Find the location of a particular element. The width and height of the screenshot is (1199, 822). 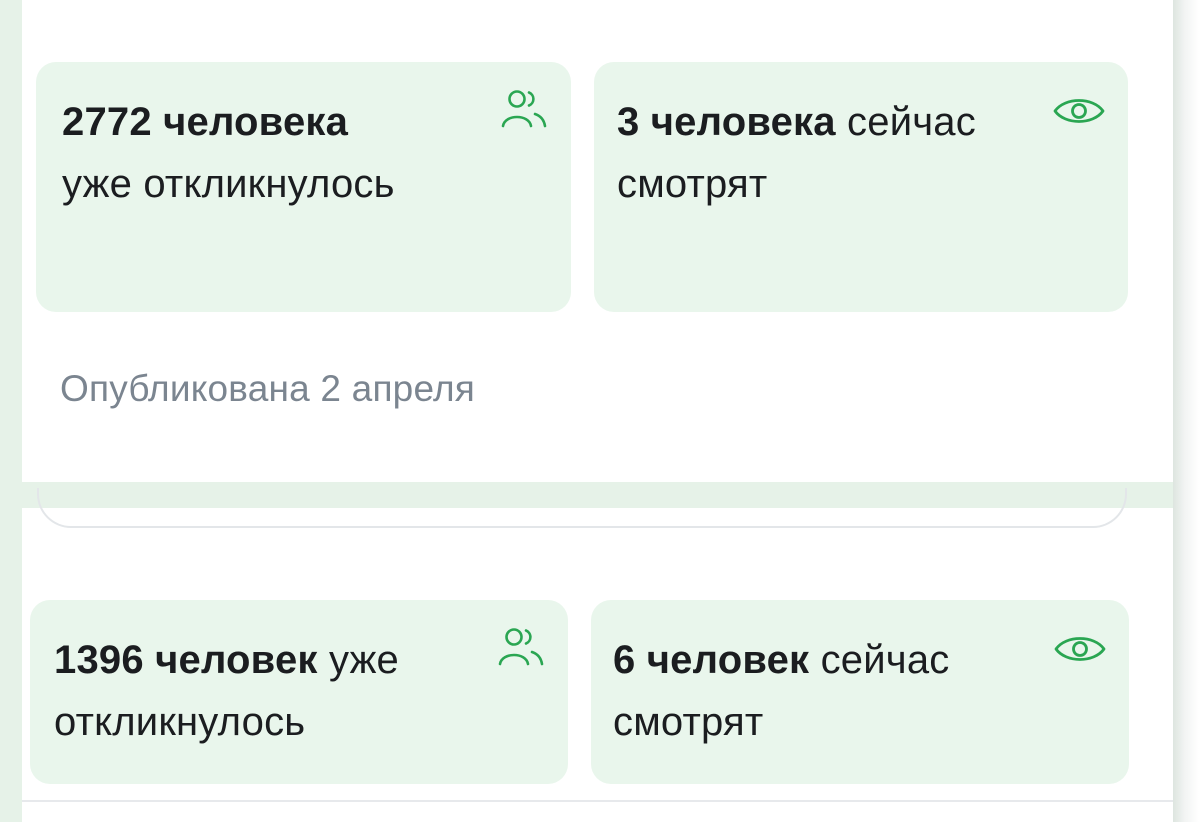

card-bottom-edge is located at coordinates (582, 508).